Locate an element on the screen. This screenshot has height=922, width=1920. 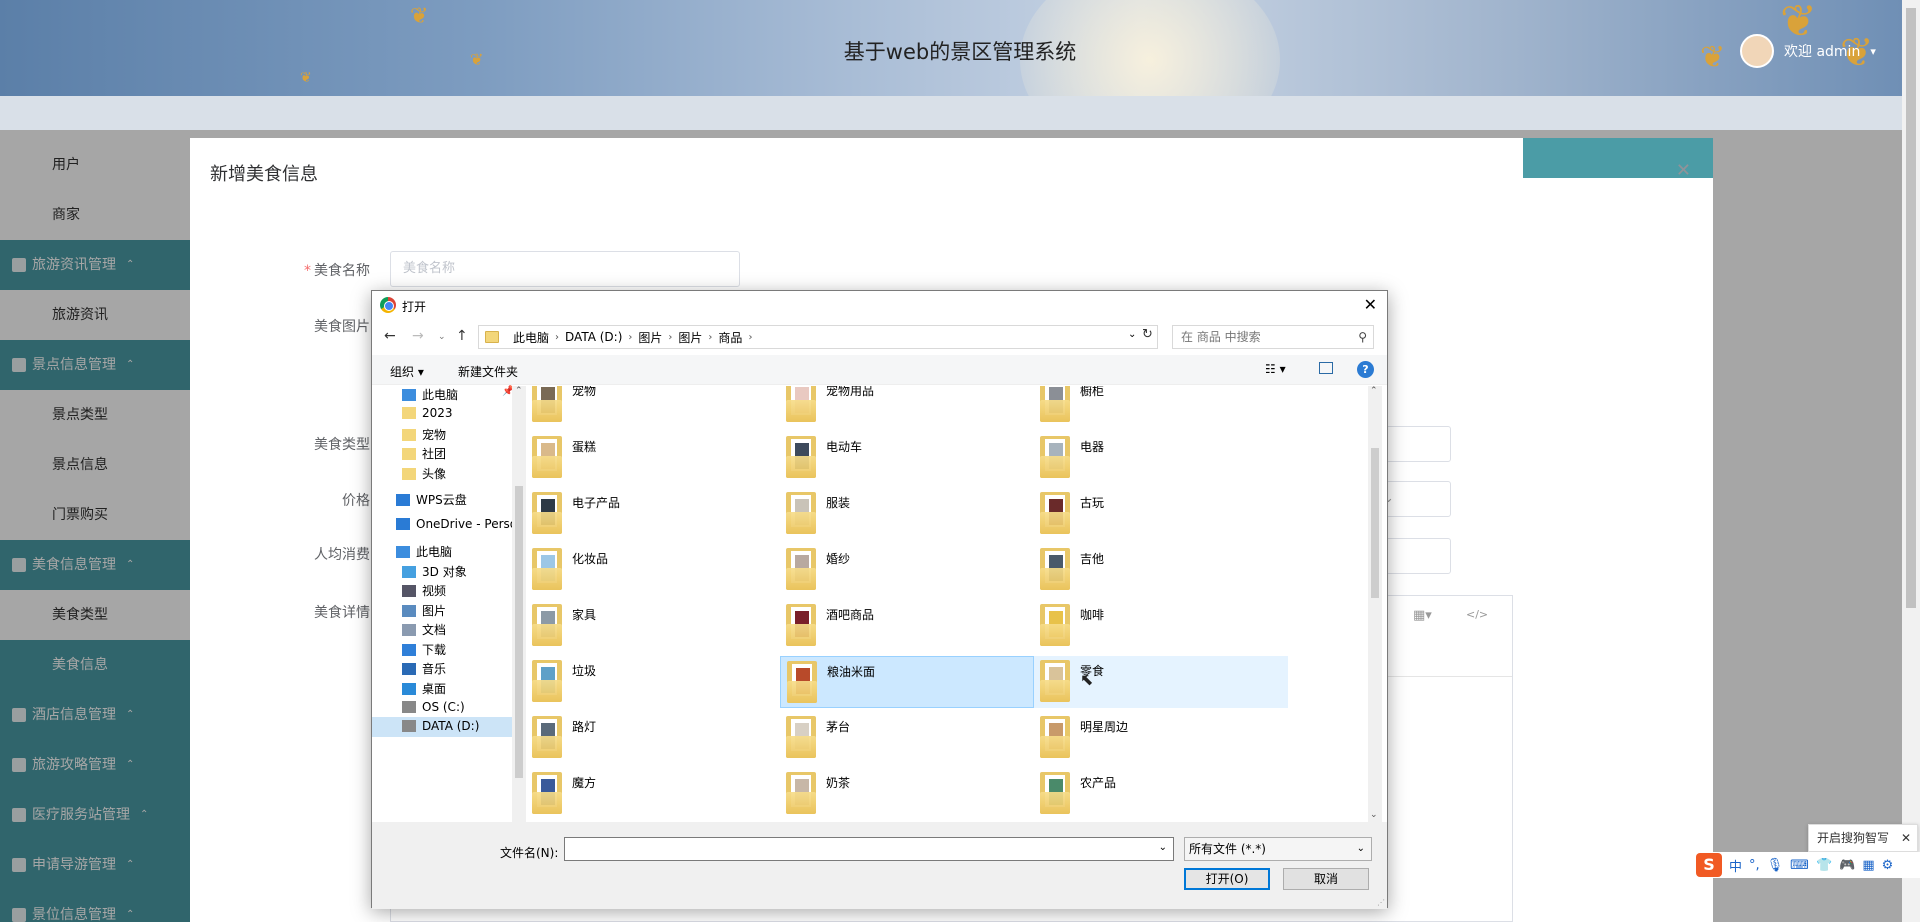
nav-pane-item: 宠物 is located at coordinates (424, 434).